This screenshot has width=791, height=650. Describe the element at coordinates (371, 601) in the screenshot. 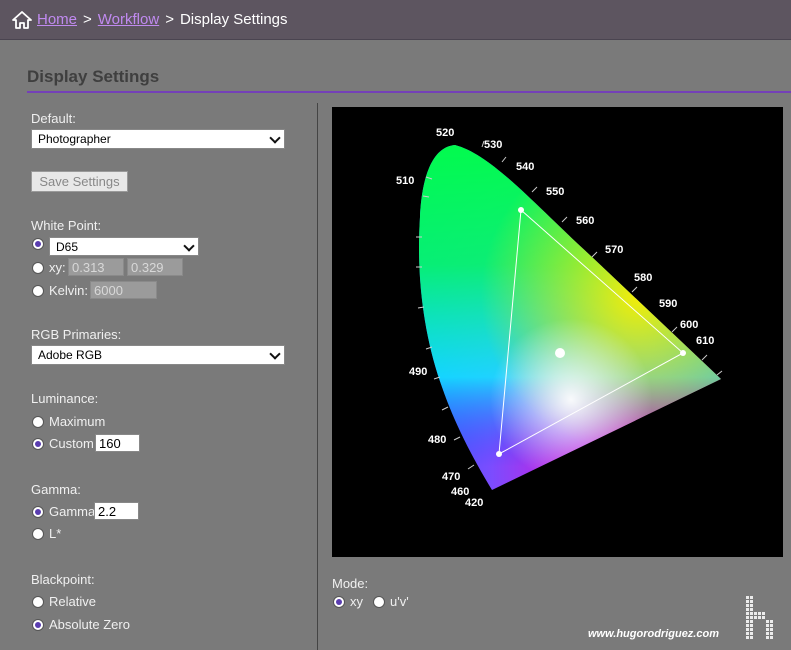

I see `mode-xy-option: xy u'v'` at that location.